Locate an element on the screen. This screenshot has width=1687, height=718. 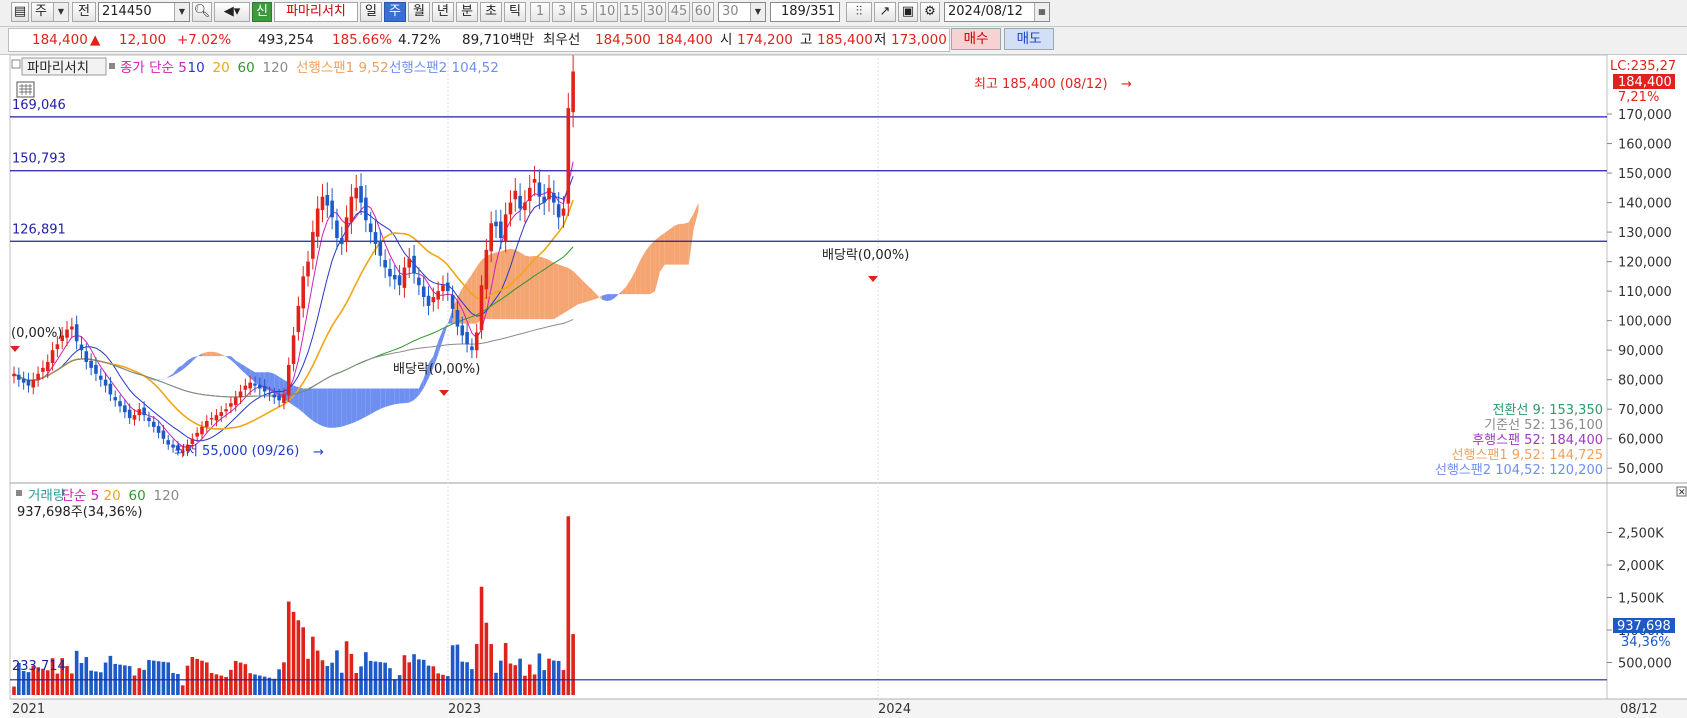
volume-legend: 거래량단순 5 20 60 120 is located at coordinates (103, 496).